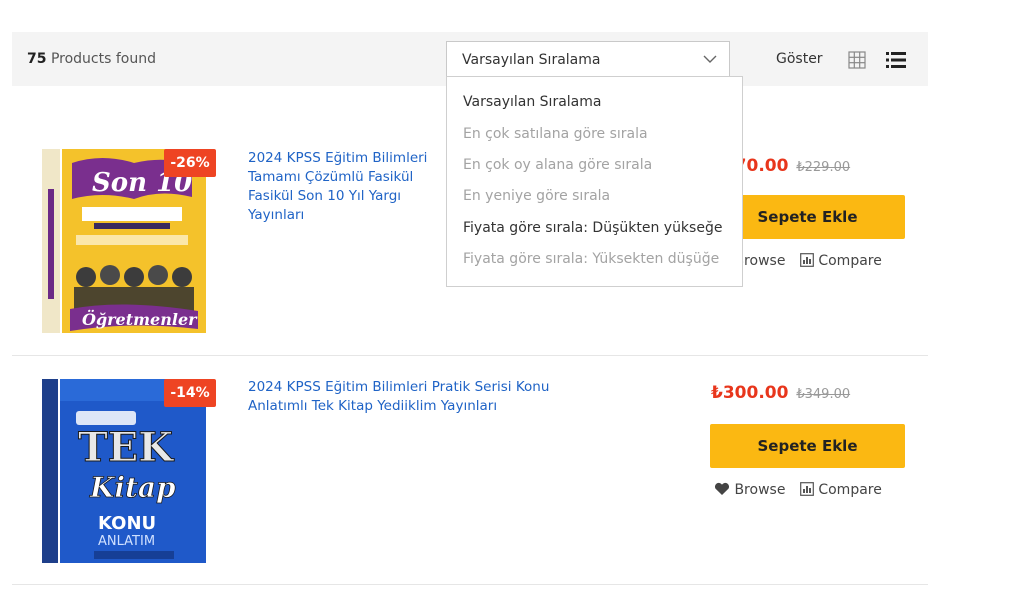  I want to click on svg-text: Öğretmenler, so click(140, 319).